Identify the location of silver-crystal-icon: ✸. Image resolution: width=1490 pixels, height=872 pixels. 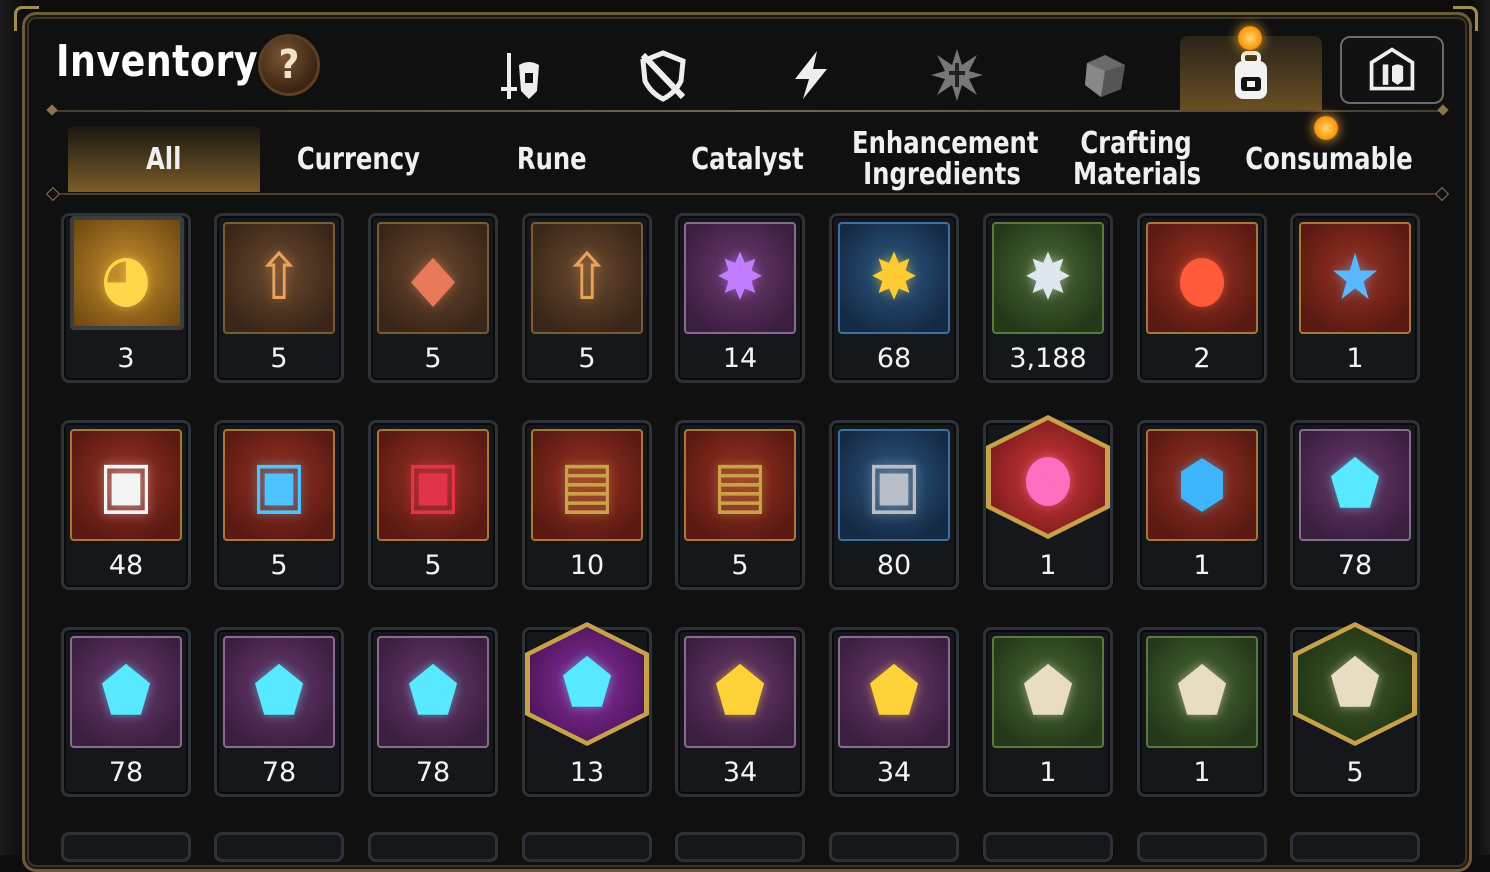
(1048, 278).